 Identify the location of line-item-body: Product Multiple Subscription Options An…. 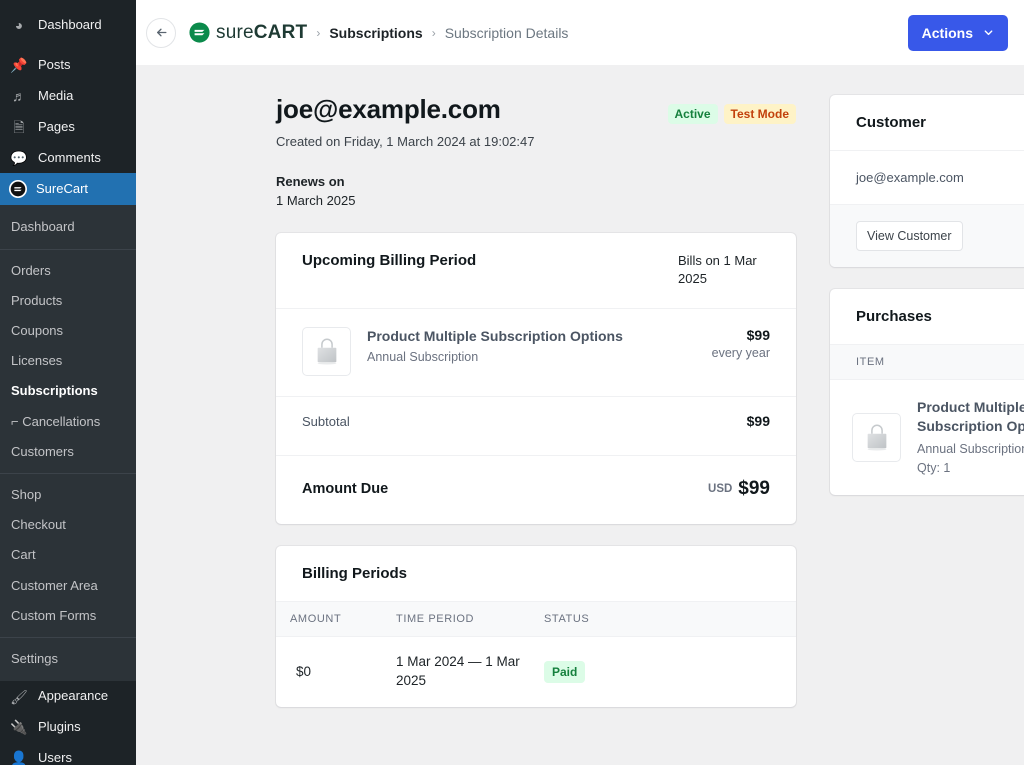
(526, 345).